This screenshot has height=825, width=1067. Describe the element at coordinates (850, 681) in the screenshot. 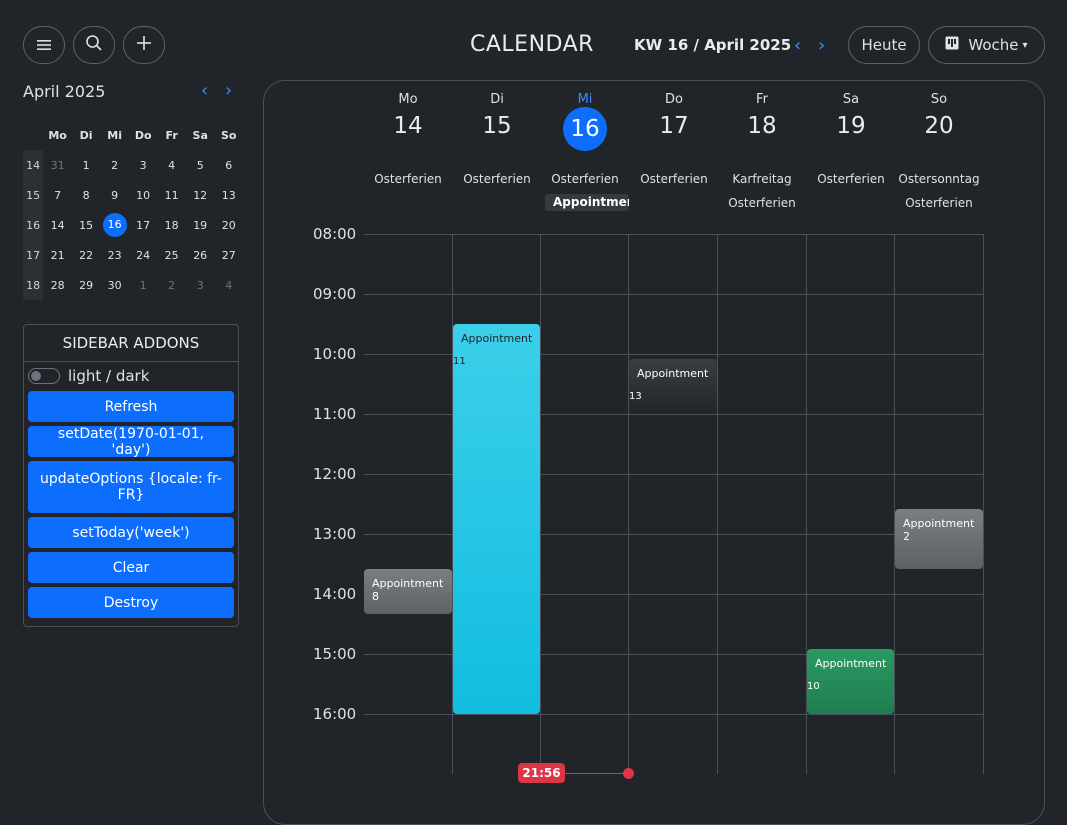

I see `event-appointment-10: Appointment 10` at that location.